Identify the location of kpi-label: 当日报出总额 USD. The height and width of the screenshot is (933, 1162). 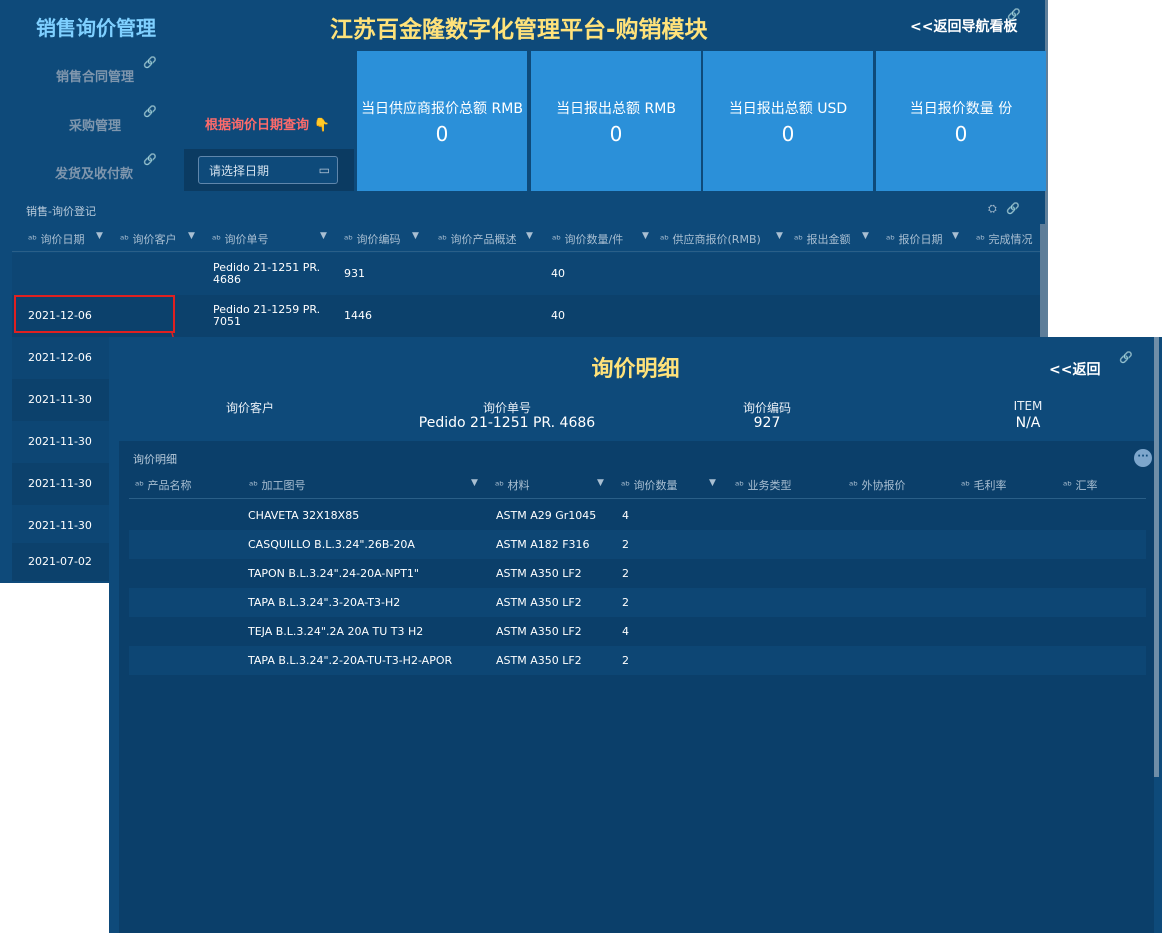
(788, 109).